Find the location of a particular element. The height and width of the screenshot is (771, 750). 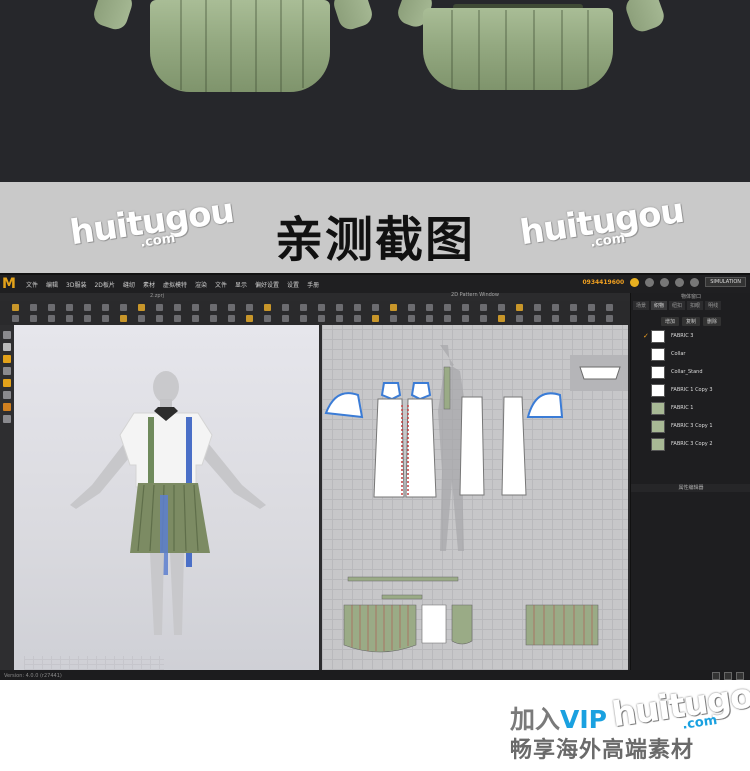

cloud-icon is located at coordinates (635, 282).